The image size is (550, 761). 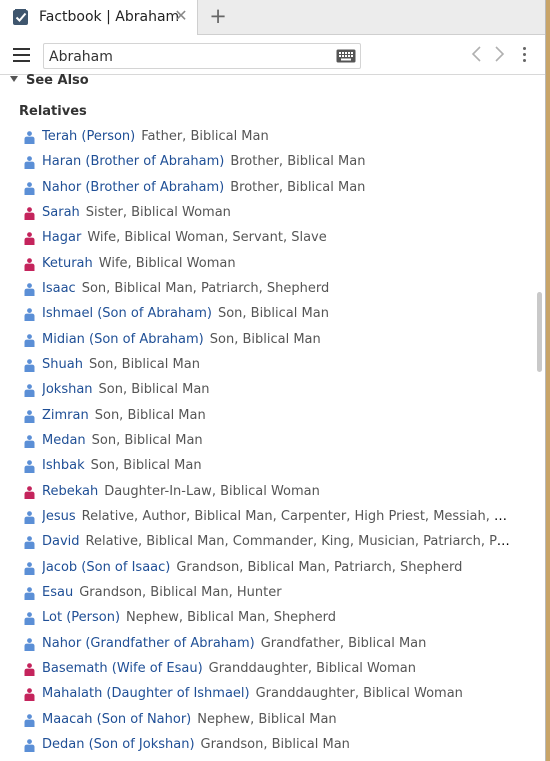 I want to click on relative-name-link: Lot (Person), so click(x=81, y=617).